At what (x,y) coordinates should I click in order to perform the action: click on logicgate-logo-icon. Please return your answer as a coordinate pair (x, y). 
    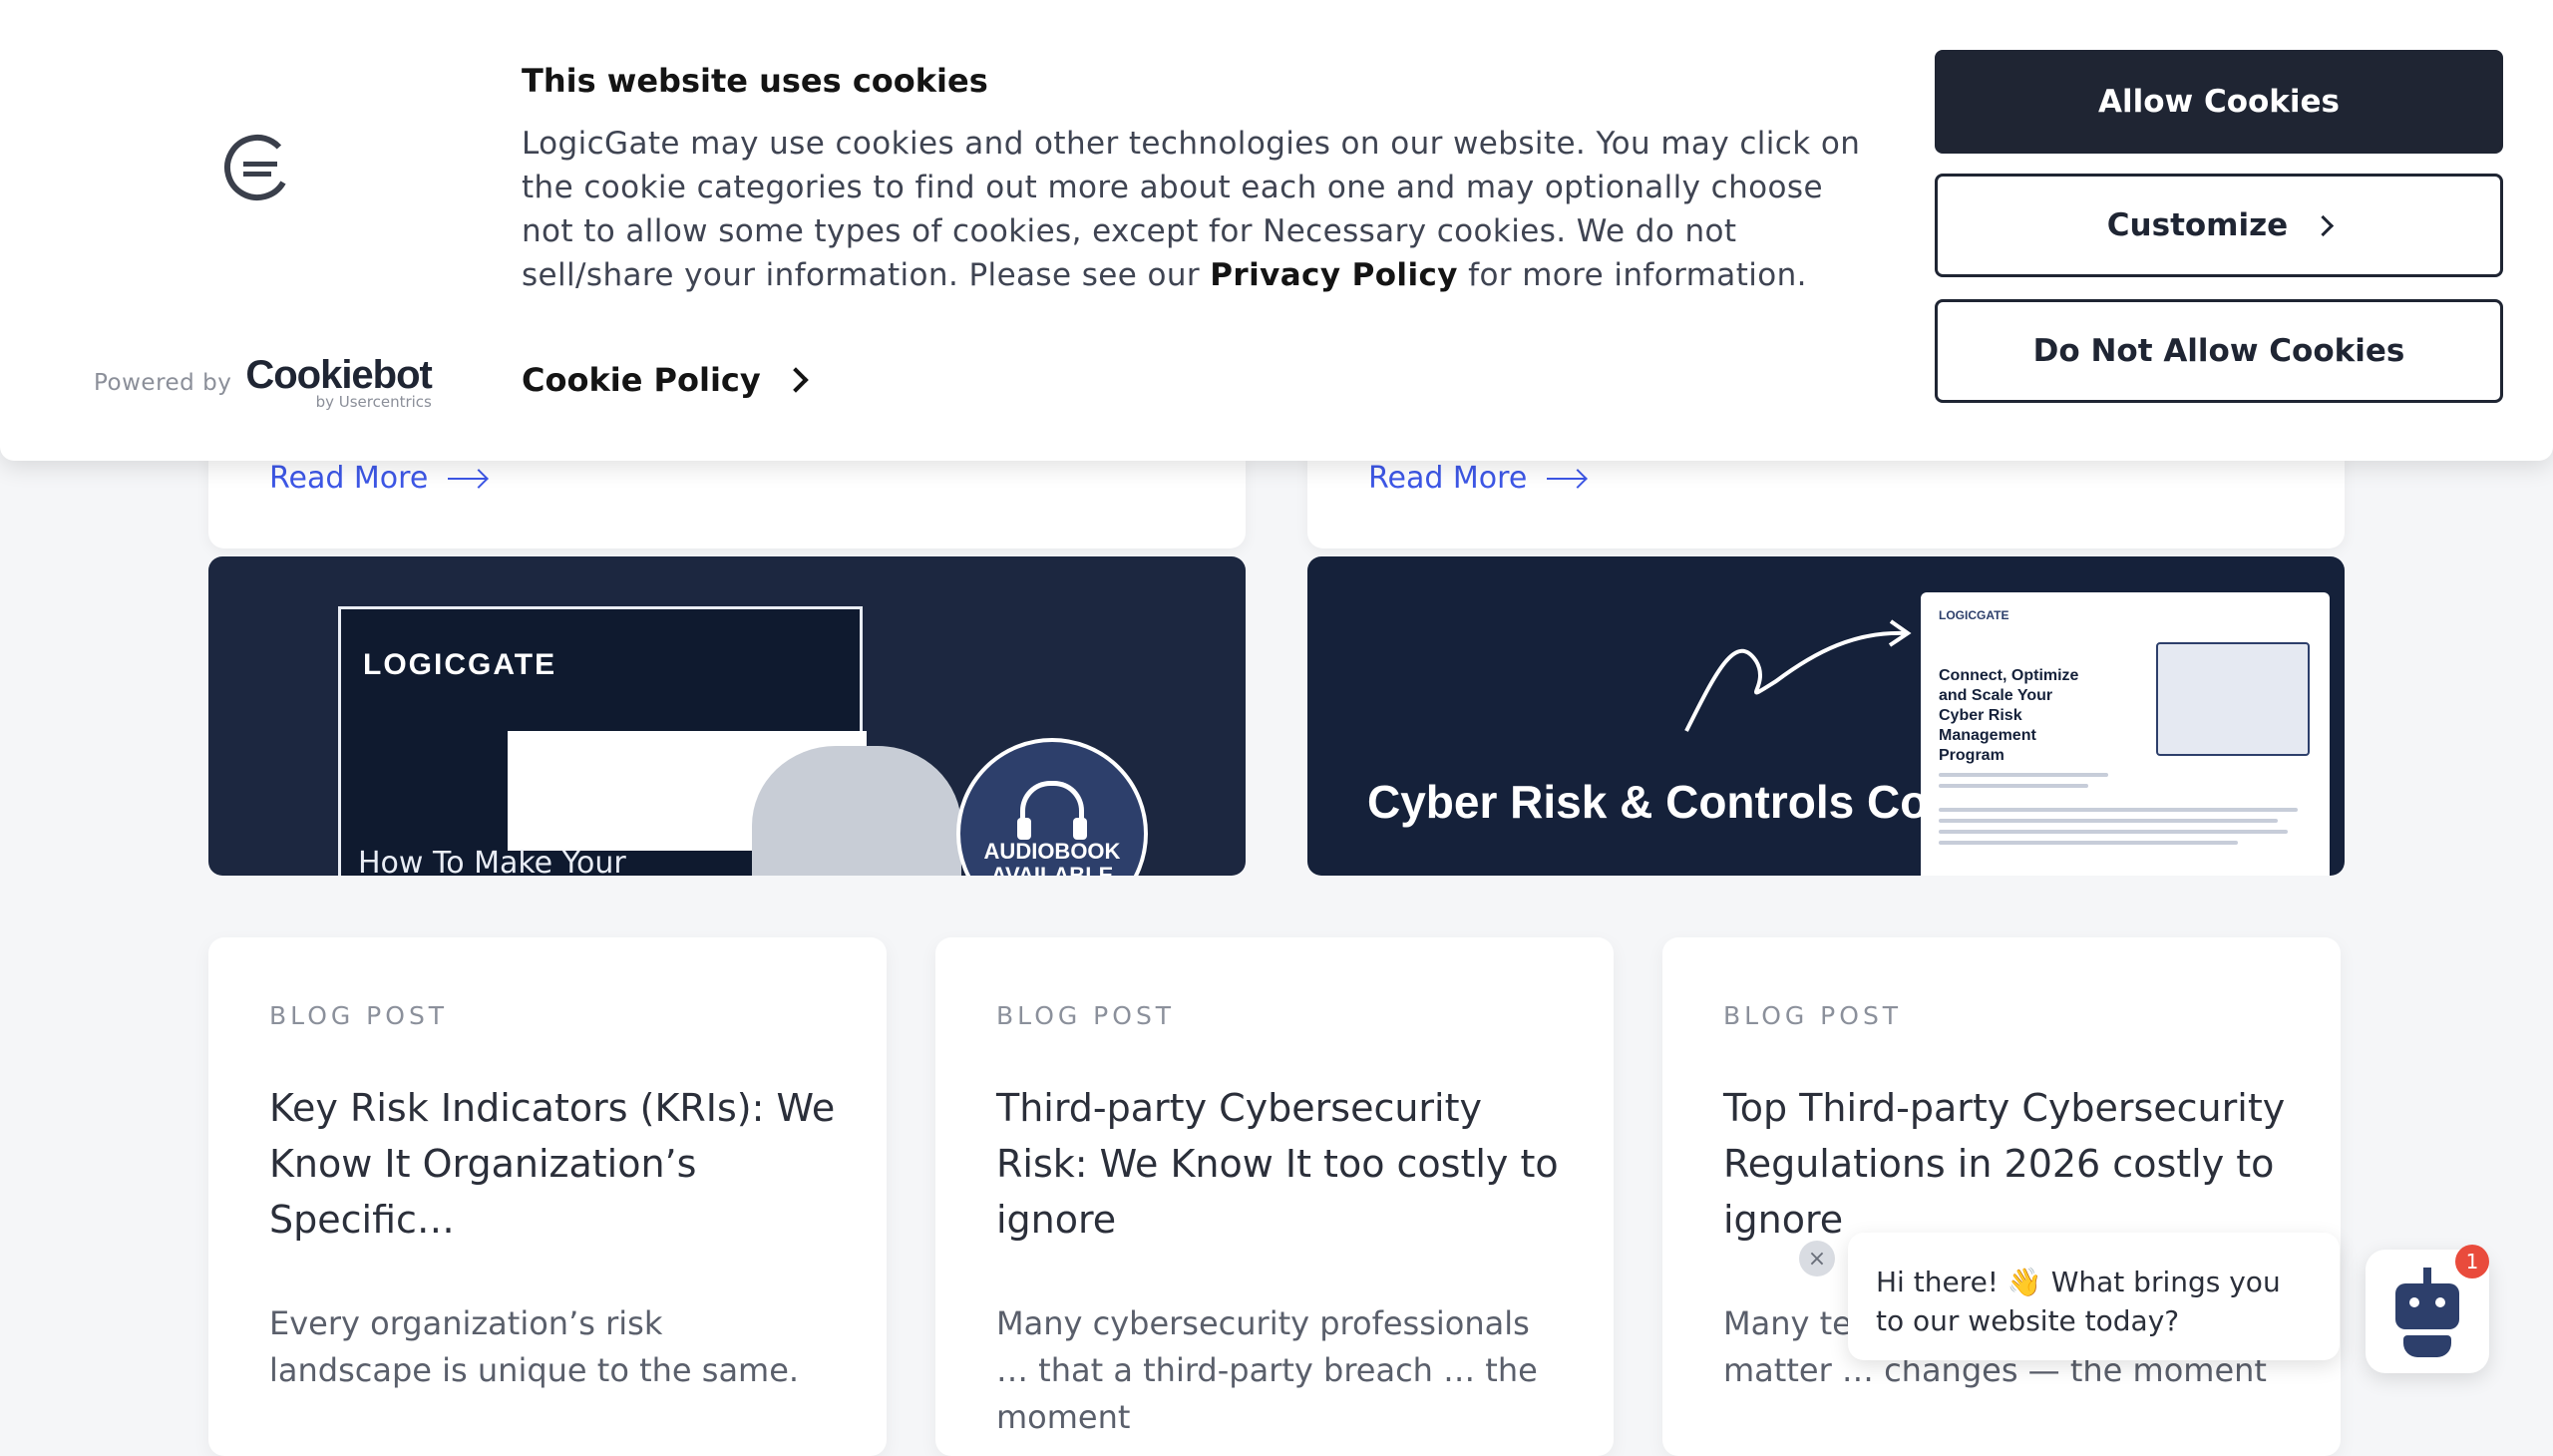
    Looking at the image, I should click on (257, 167).